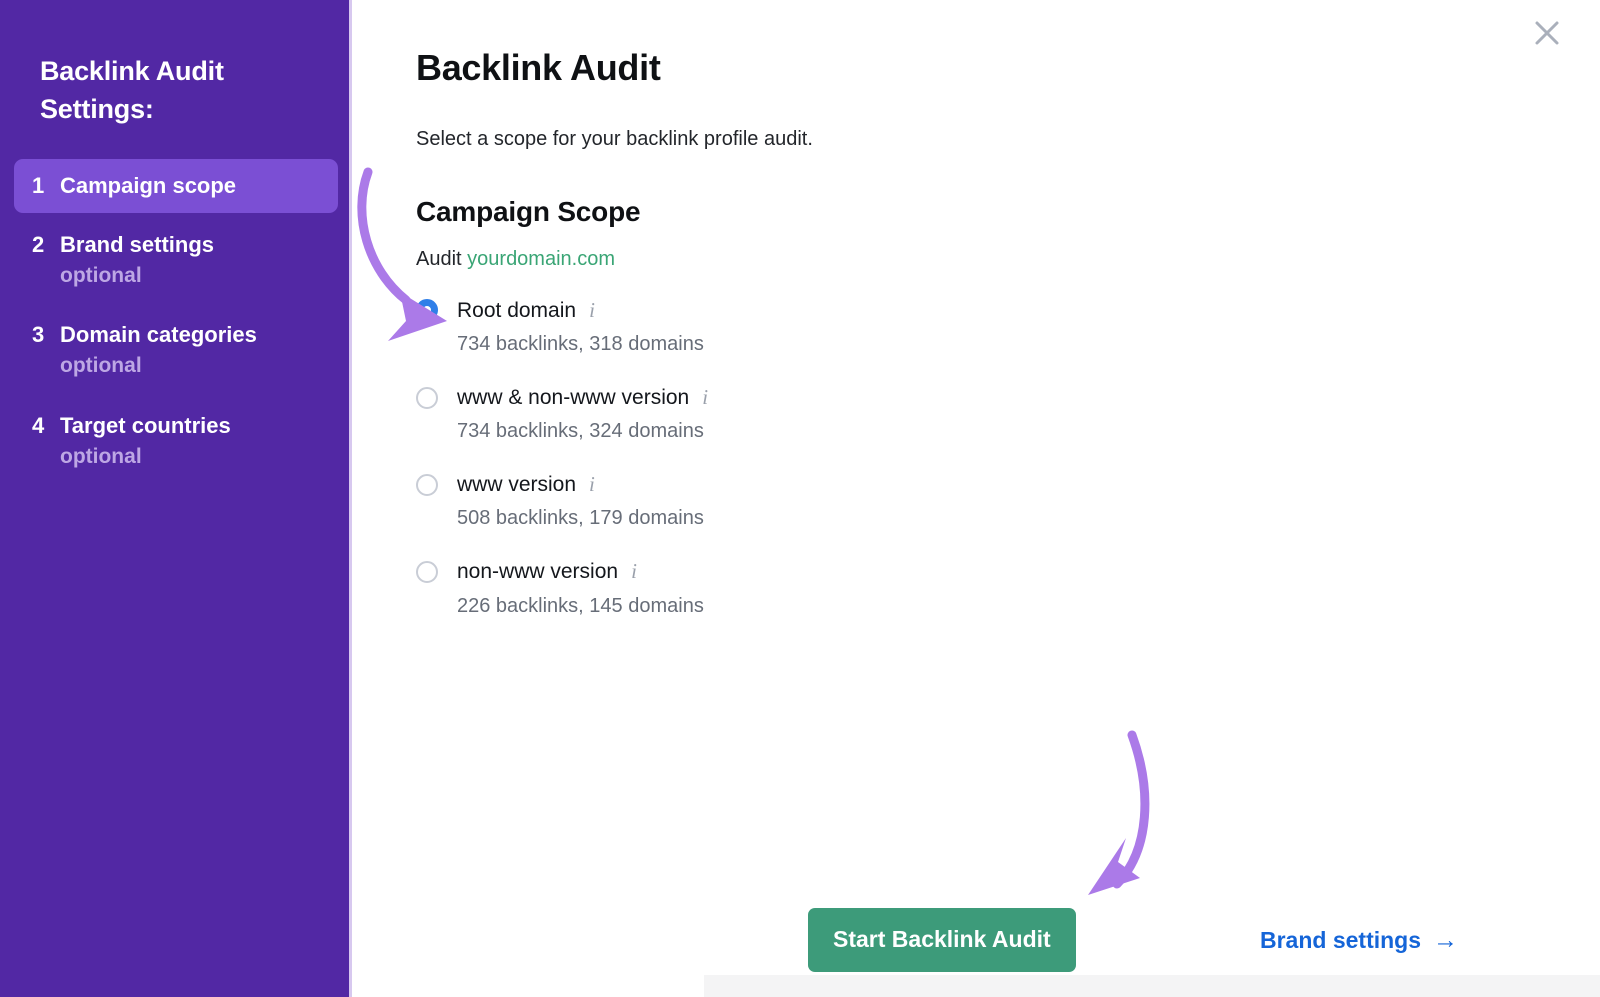 Image resolution: width=1600 pixels, height=997 pixels. Describe the element at coordinates (137, 244) in the screenshot. I see `step-label: Brand settings` at that location.